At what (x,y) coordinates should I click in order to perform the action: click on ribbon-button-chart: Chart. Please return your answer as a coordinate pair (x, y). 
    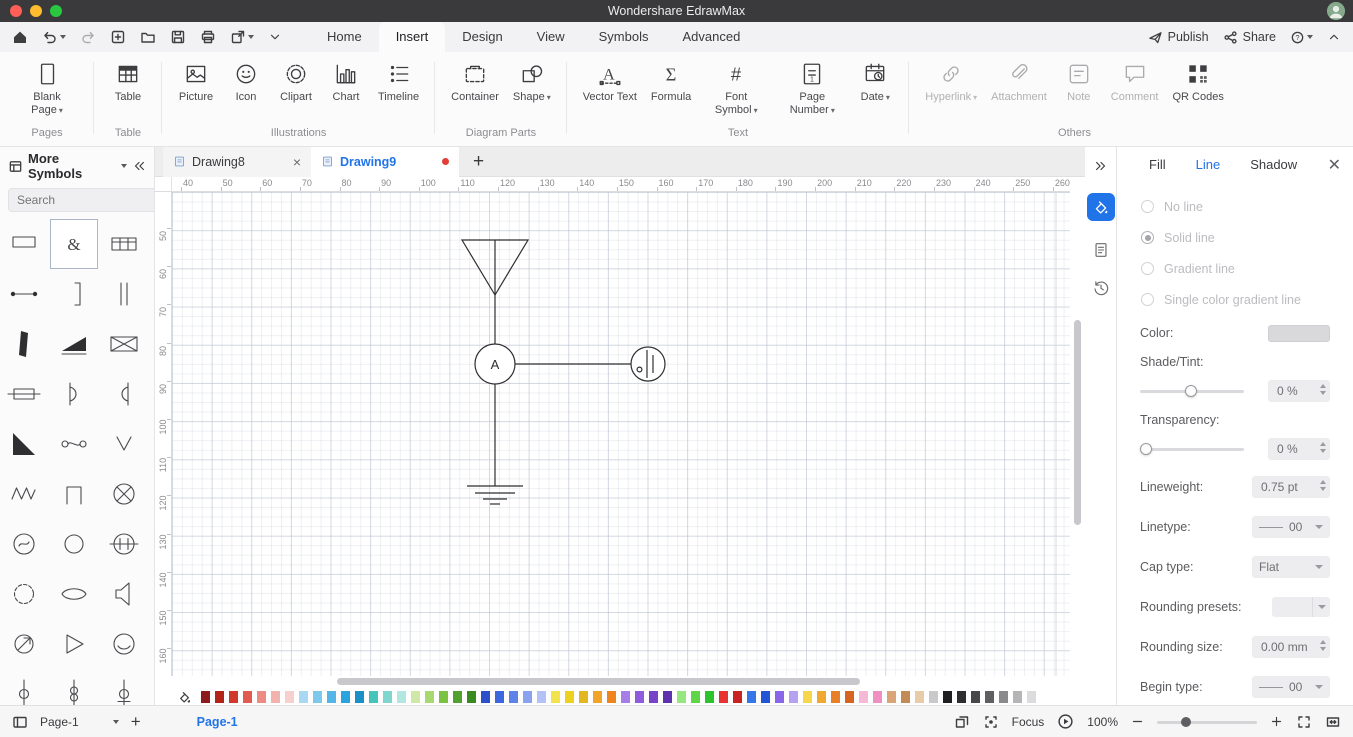
    Looking at the image, I should click on (346, 82).